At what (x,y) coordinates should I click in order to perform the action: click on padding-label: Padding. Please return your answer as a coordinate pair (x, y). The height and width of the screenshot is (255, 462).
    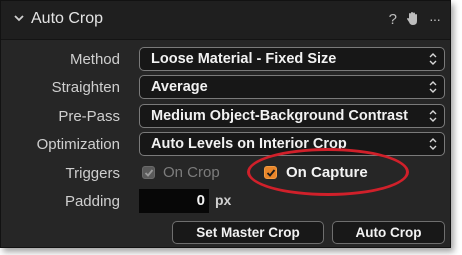
    Looking at the image, I should click on (92, 201).